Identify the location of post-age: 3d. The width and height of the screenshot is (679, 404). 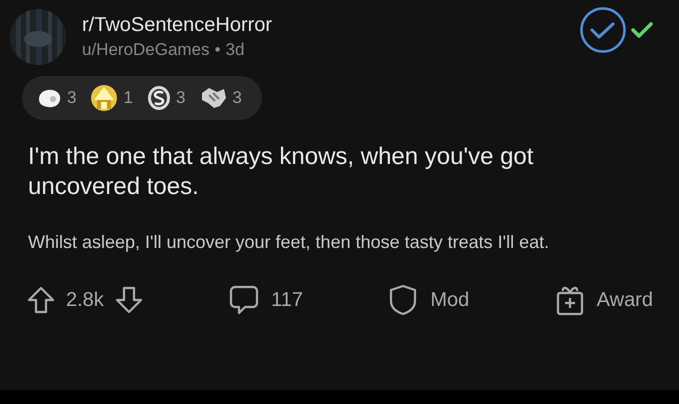
(235, 50).